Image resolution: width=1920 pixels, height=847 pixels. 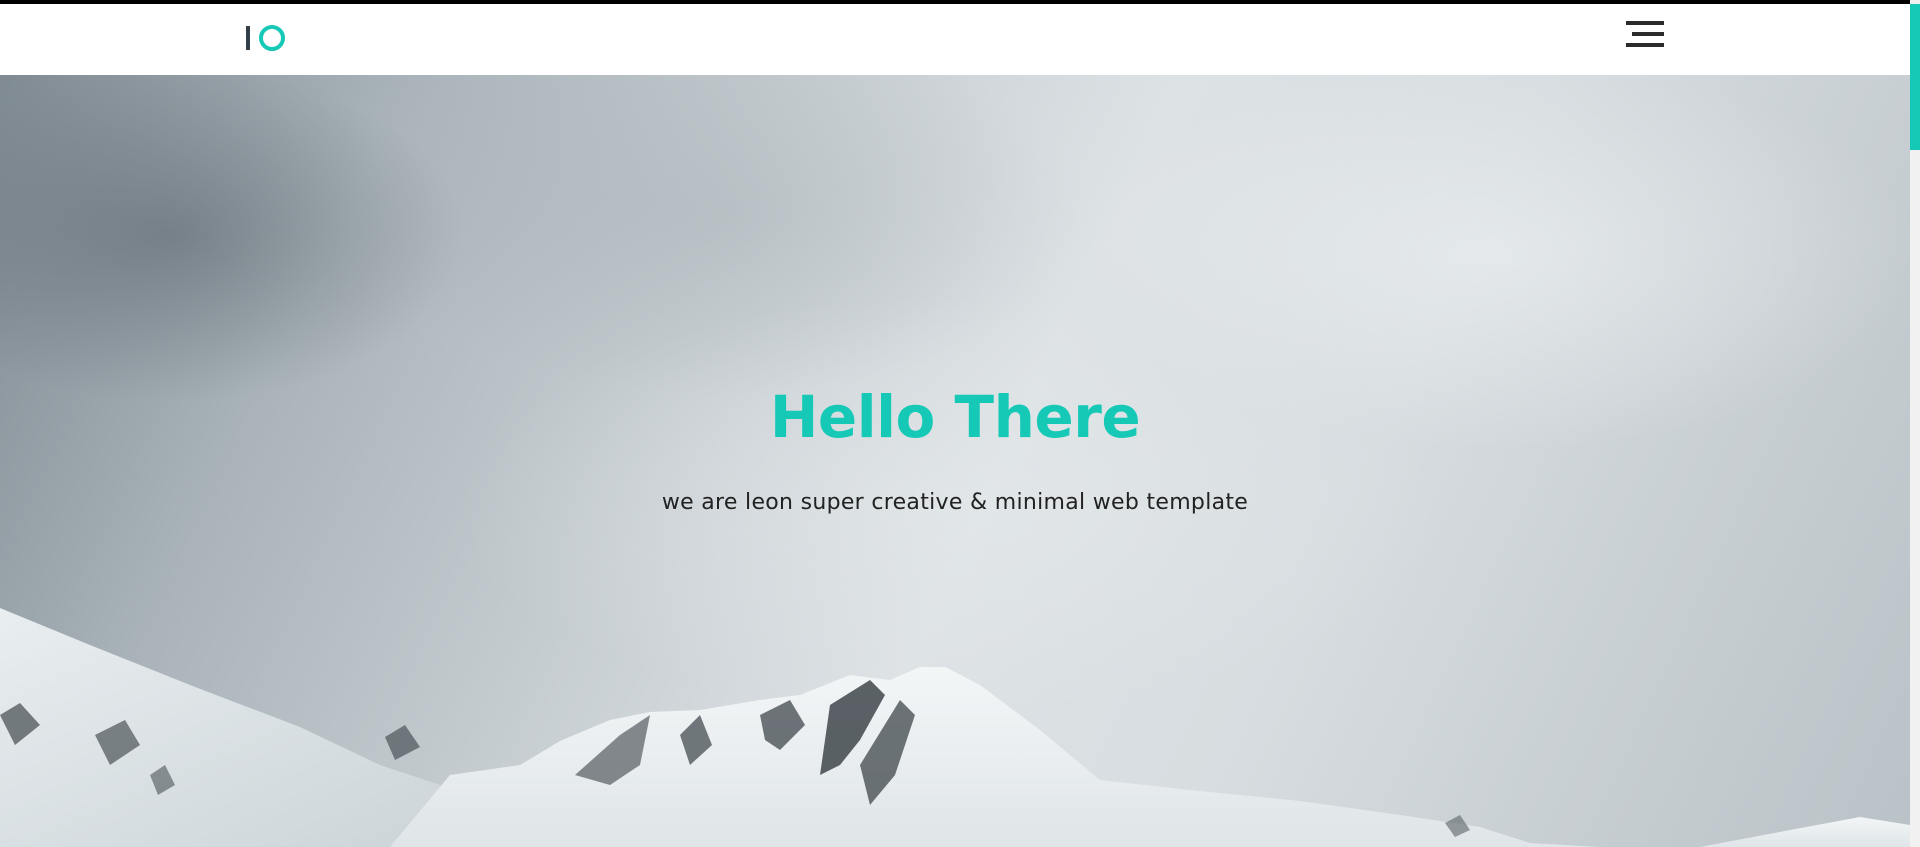 What do you see at coordinates (1645, 45) in the screenshot?
I see `menu-line-bottom` at bounding box center [1645, 45].